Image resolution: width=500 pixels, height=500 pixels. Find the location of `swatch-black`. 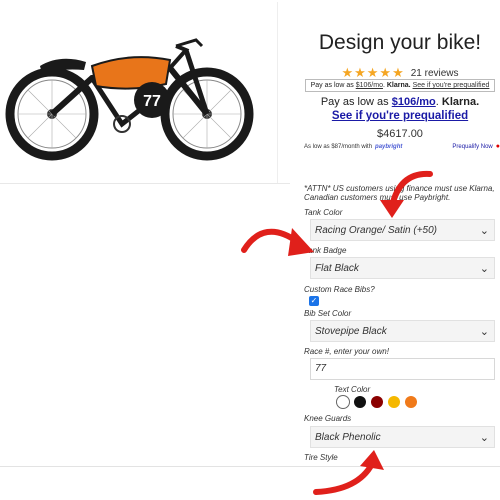

swatch-black is located at coordinates (360, 402).